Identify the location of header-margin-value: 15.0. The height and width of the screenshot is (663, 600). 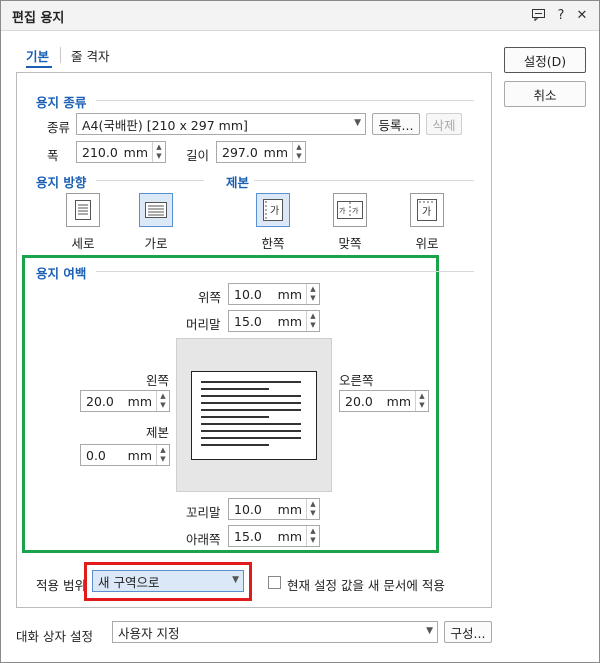
(248, 321).